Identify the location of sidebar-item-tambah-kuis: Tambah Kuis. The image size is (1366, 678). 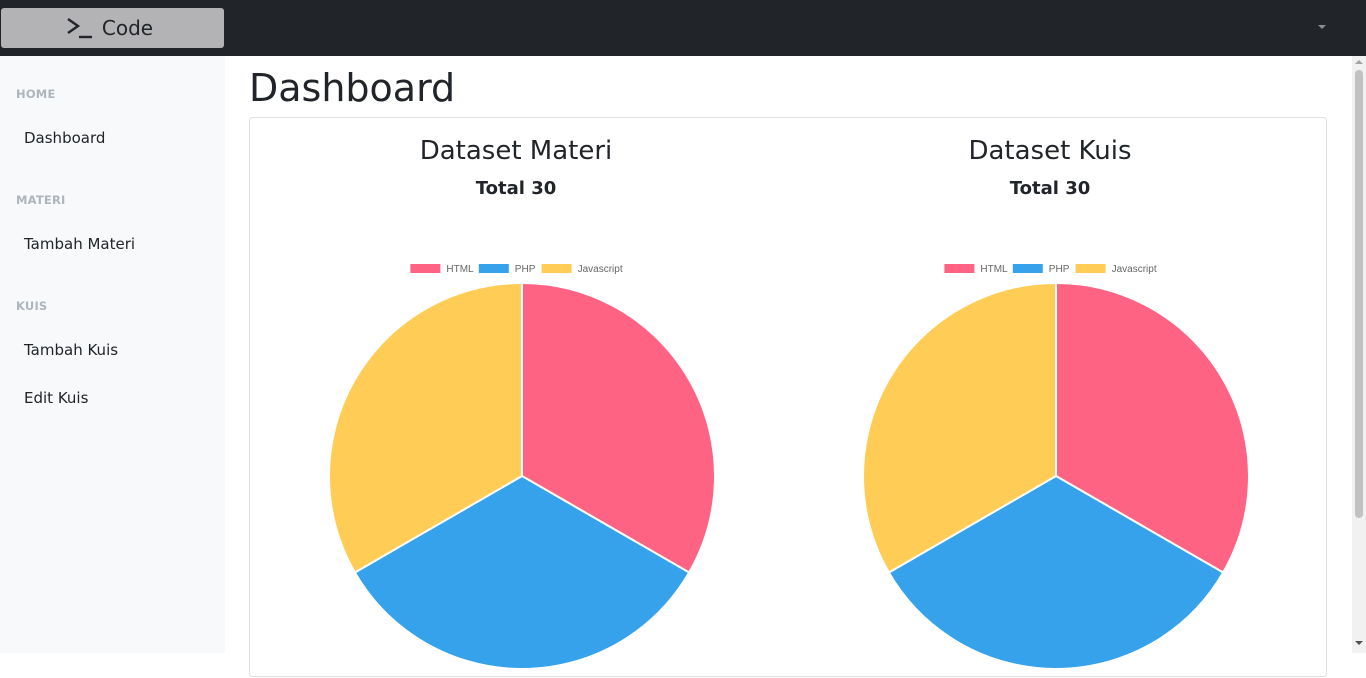
(71, 350).